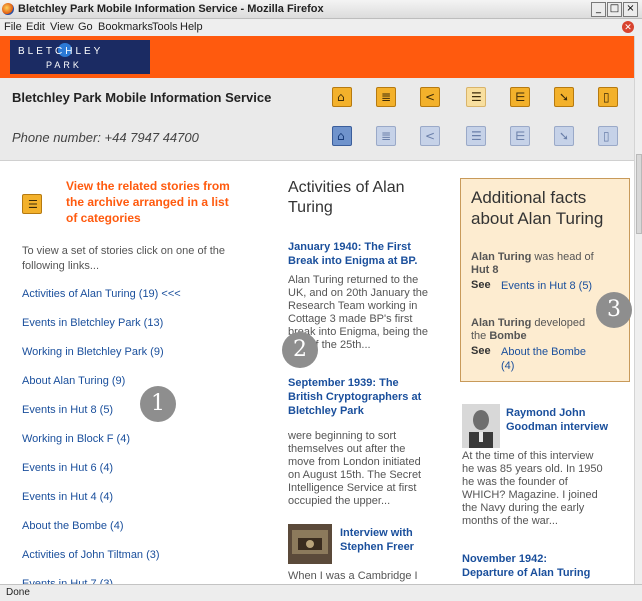 The width and height of the screenshot is (642, 601). Describe the element at coordinates (64, 65) in the screenshot. I see `logo-line2: PARK` at that location.